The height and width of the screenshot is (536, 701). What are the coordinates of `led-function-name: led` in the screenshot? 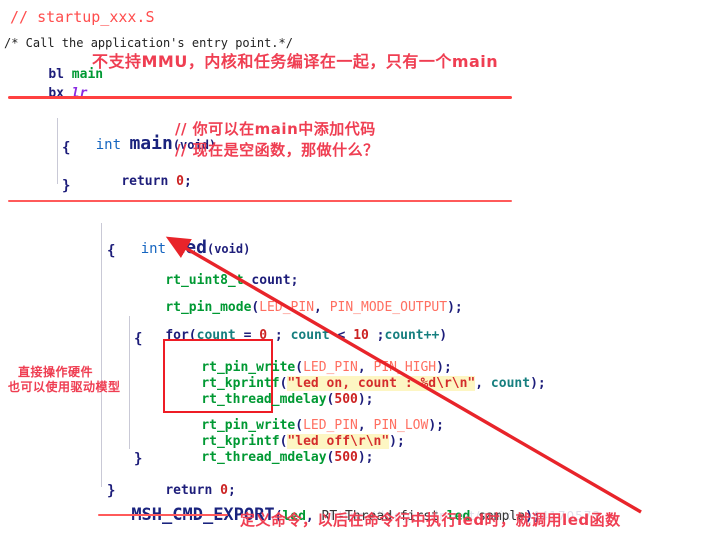 It's located at (190, 247).